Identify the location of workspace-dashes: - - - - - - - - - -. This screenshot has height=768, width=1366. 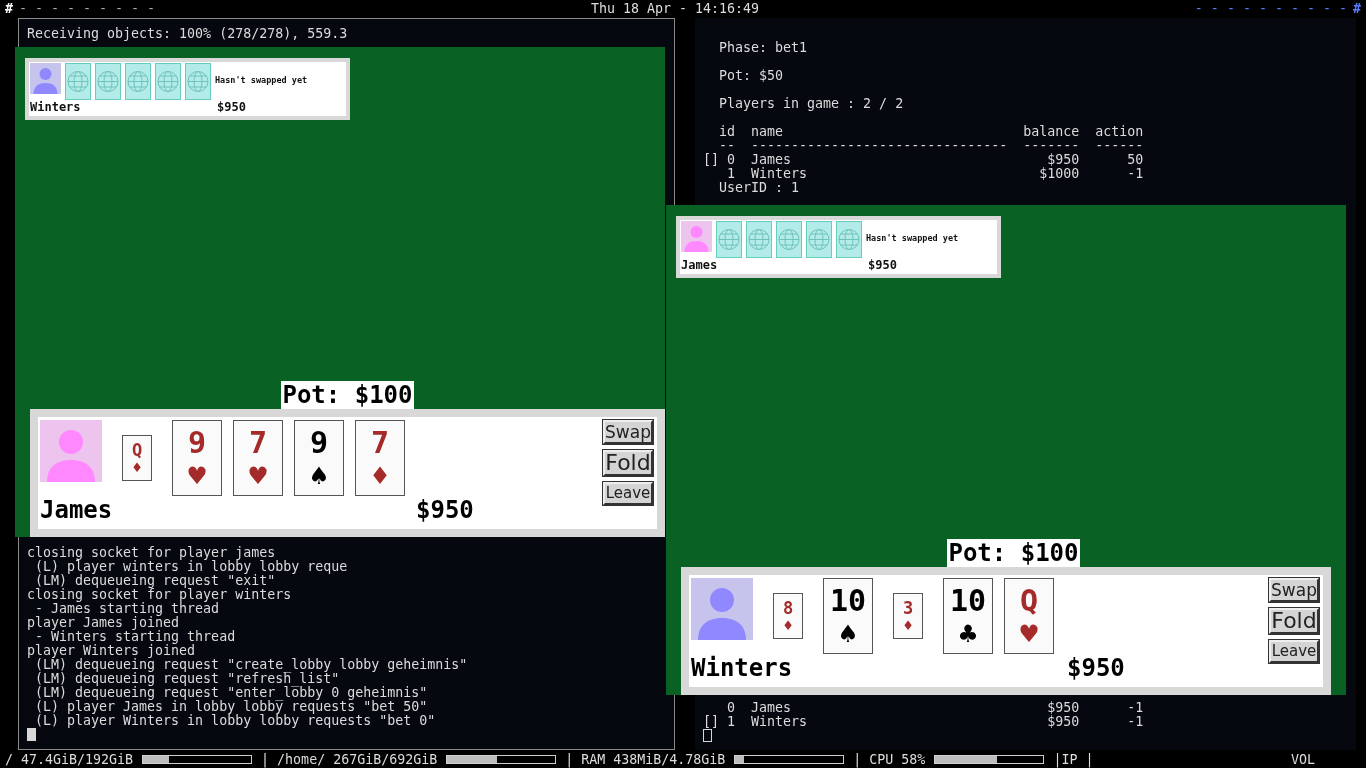
(1270, 8).